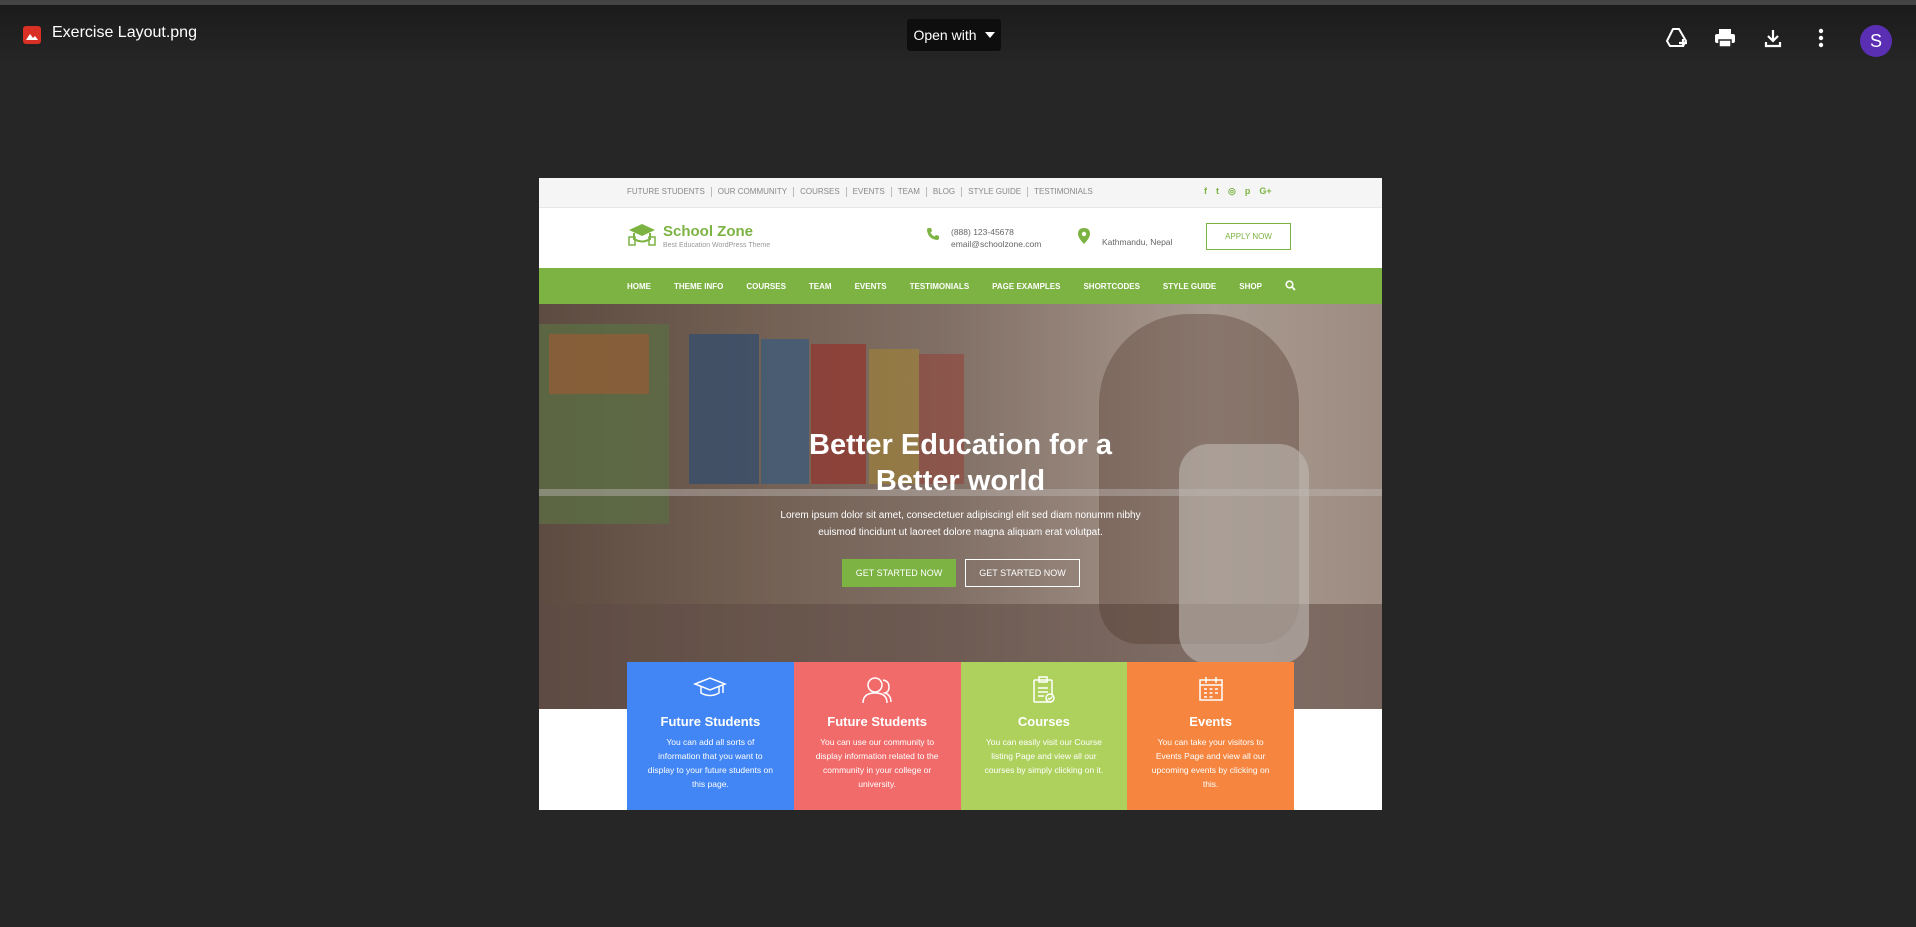 Image resolution: width=1916 pixels, height=927 pixels. Describe the element at coordinates (639, 286) in the screenshot. I see `nav-item-home: HOME` at that location.